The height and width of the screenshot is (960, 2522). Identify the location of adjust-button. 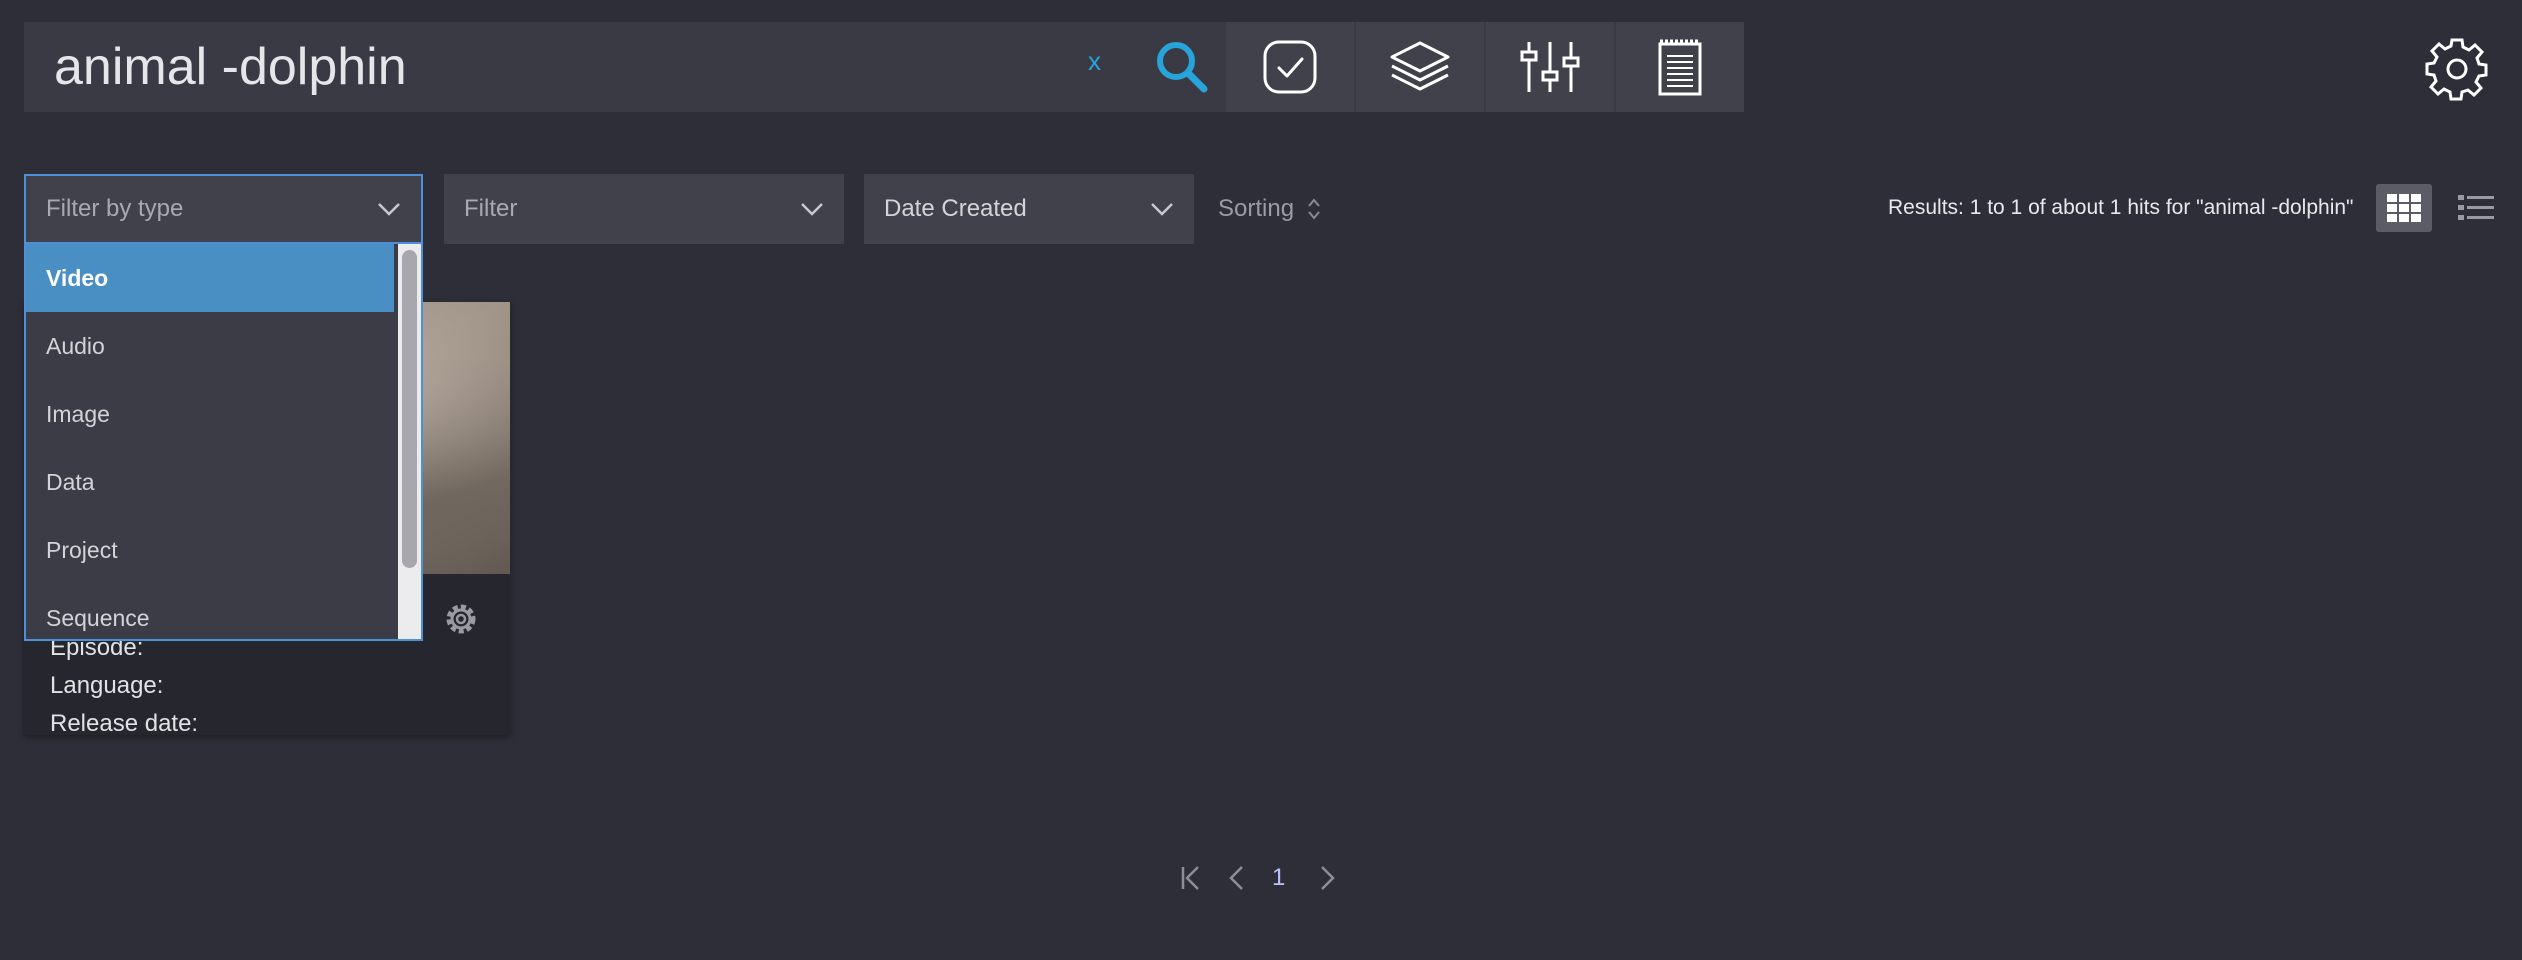
(1550, 67).